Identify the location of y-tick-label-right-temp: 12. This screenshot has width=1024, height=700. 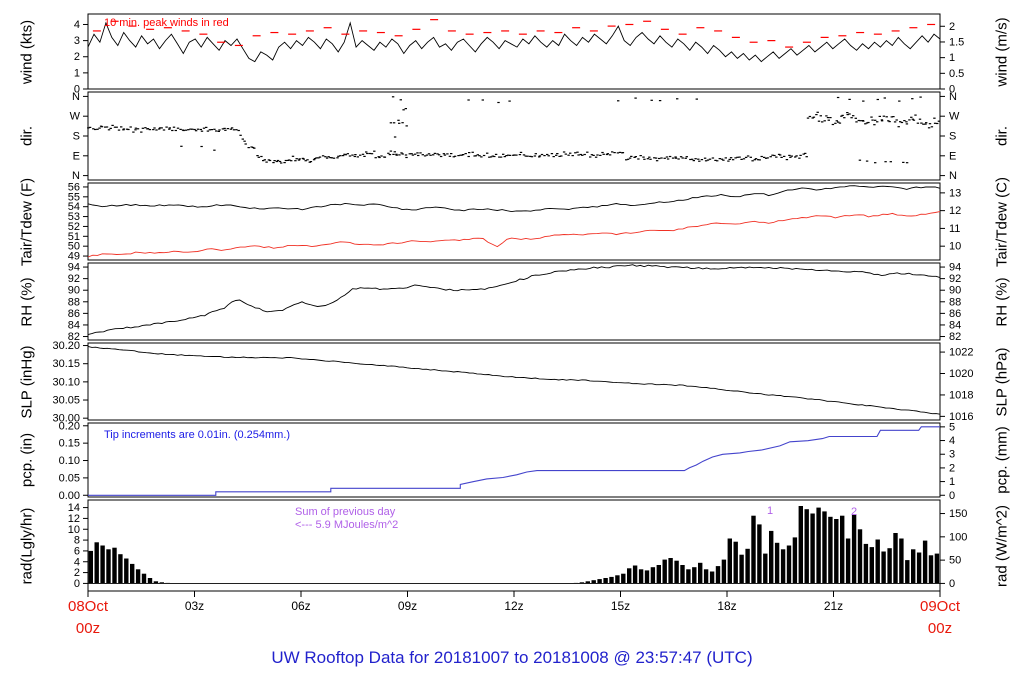
(955, 211).